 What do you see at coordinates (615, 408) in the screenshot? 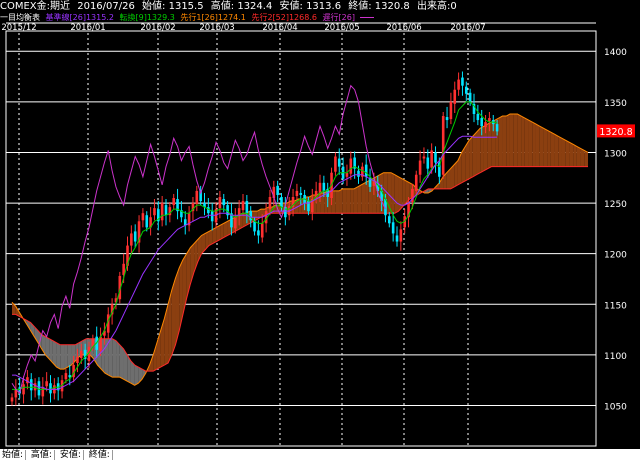
I see `y-tick-label: 1050` at bounding box center [615, 408].